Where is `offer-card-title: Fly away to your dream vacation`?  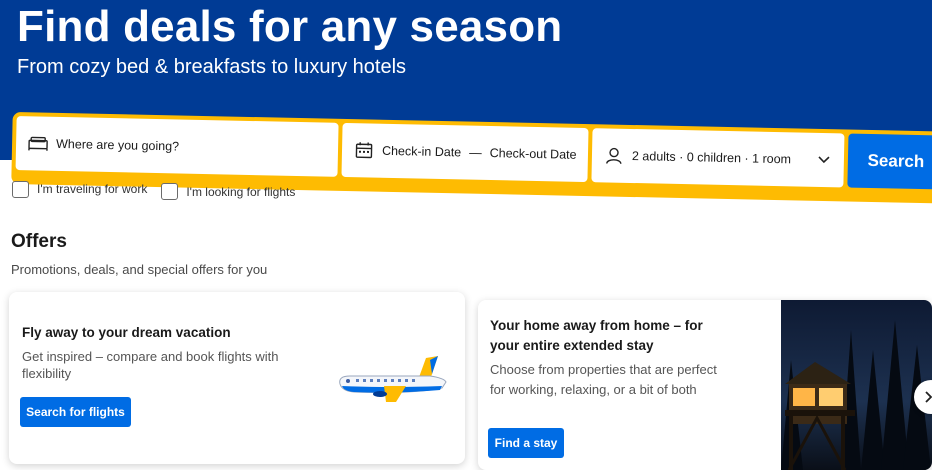
offer-card-title: Fly away to your dream vacation is located at coordinates (126, 332).